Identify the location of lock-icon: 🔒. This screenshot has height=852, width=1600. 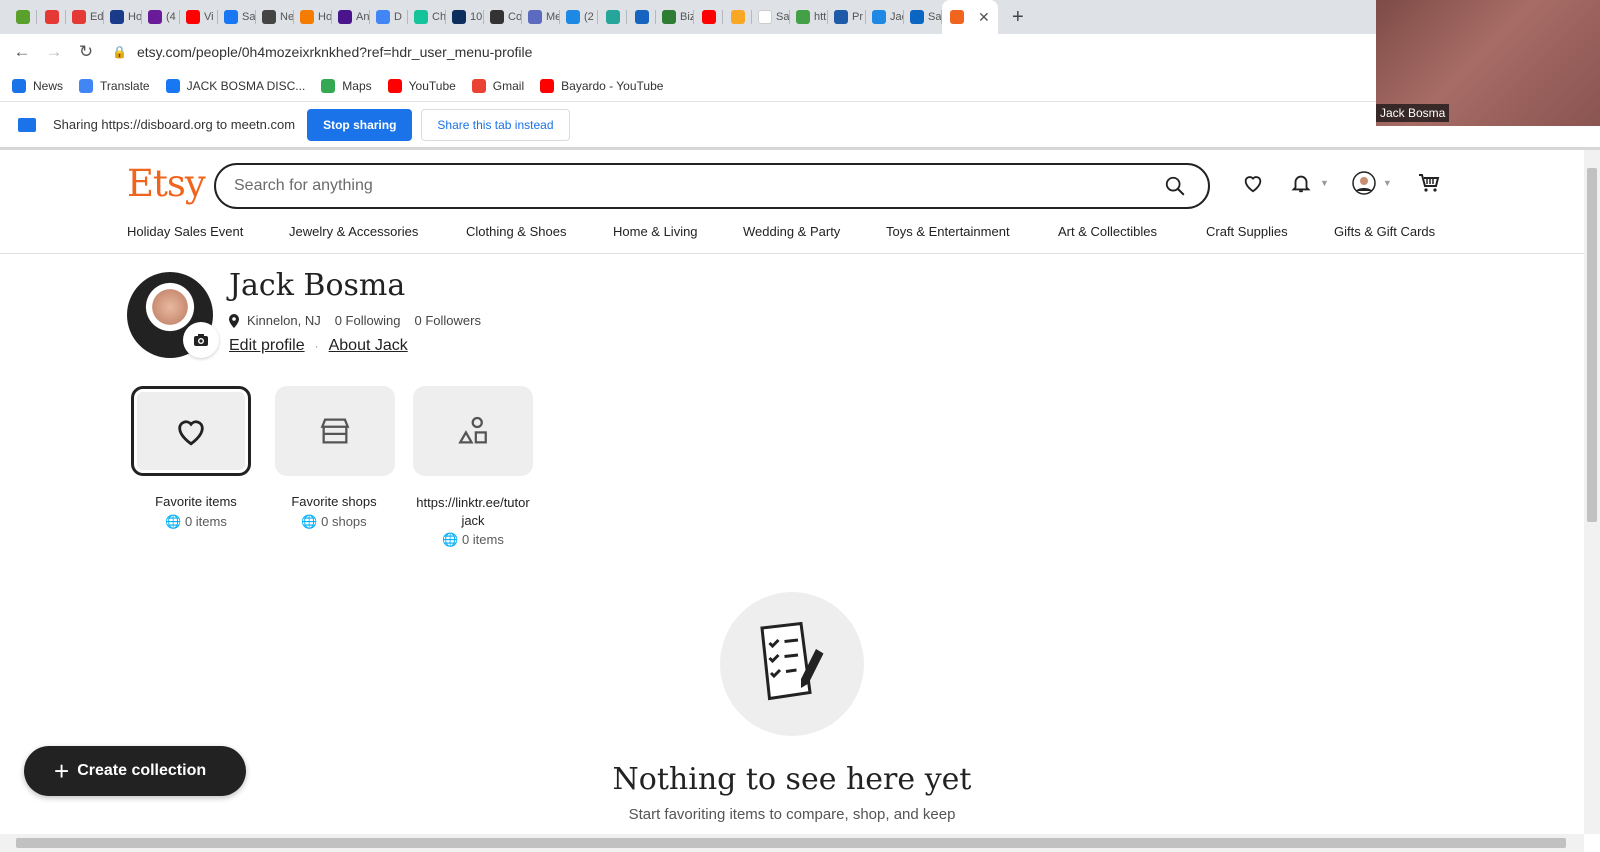
(119, 52).